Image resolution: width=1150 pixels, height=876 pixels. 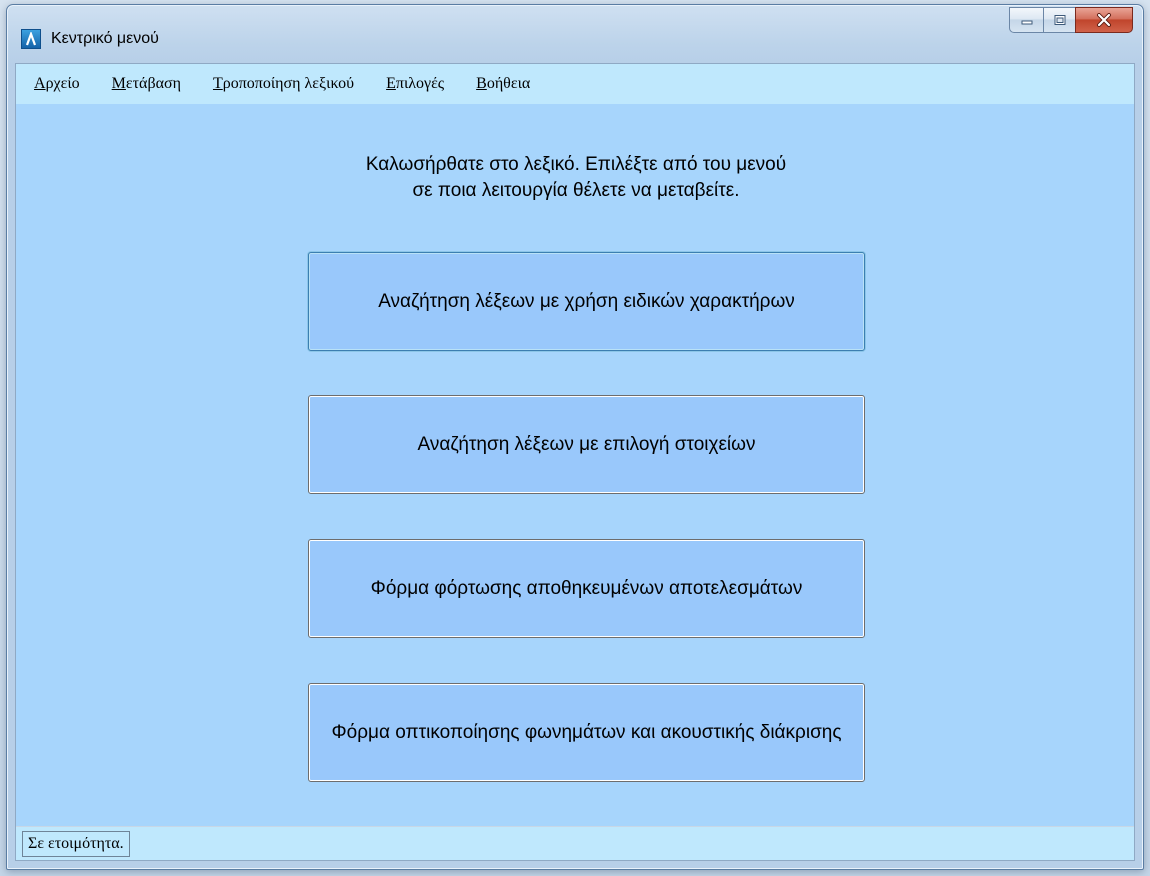 What do you see at coordinates (105, 38) in the screenshot?
I see `window-title: Κεντρικό μενού` at bounding box center [105, 38].